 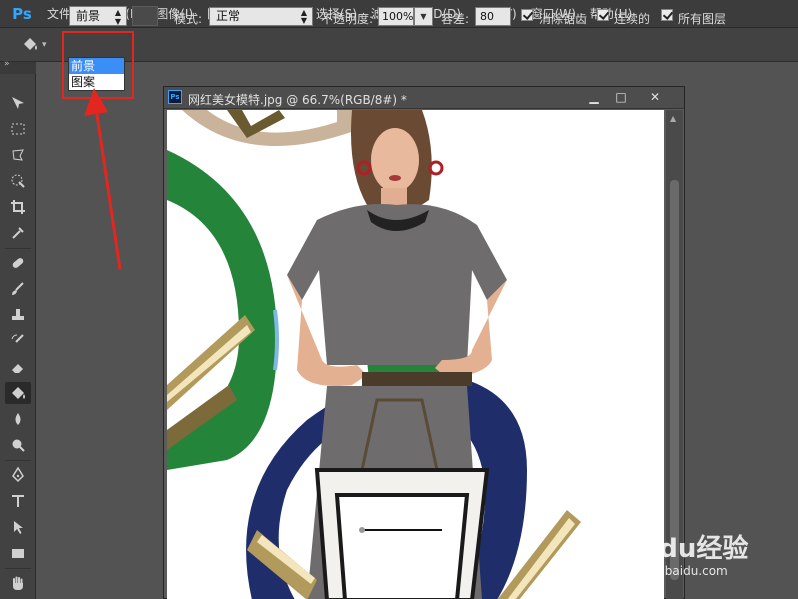 What do you see at coordinates (655, 97) in the screenshot?
I see `close-icon: ✕` at bounding box center [655, 97].